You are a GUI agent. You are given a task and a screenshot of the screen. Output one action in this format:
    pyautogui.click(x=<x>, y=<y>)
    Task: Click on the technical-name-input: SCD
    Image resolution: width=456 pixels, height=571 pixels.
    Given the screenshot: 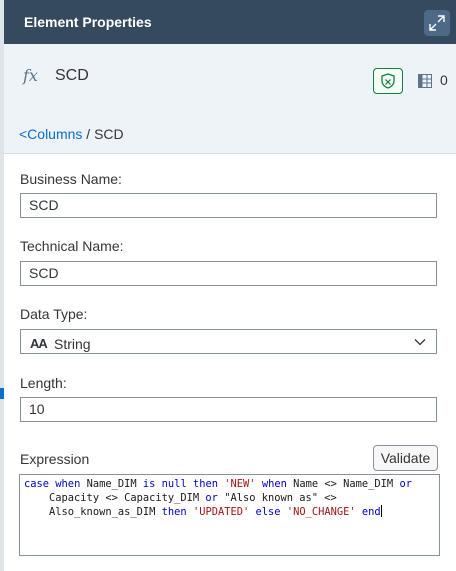 What is the action you would take?
    pyautogui.click(x=228, y=273)
    